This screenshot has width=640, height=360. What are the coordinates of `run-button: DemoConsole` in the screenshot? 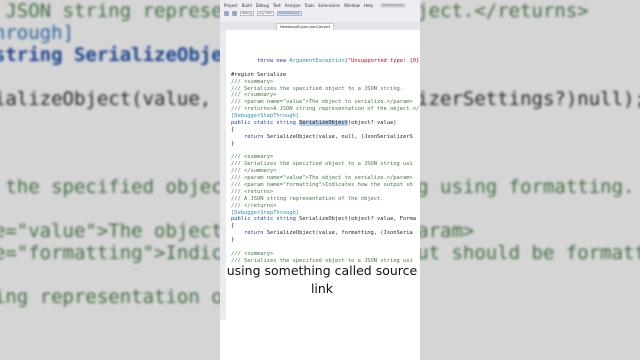 It's located at (289, 13).